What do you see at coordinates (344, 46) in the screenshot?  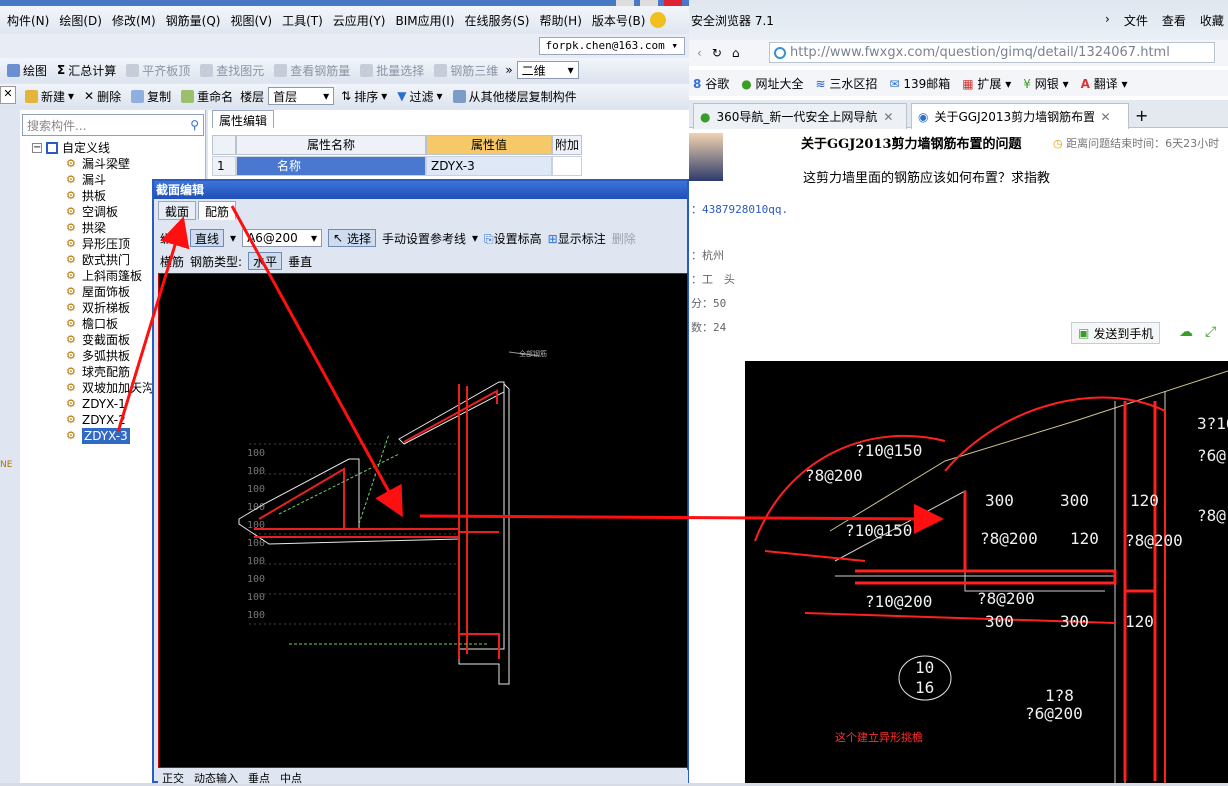 I see `account-row: forpk.chen@163.com ▾` at bounding box center [344, 46].